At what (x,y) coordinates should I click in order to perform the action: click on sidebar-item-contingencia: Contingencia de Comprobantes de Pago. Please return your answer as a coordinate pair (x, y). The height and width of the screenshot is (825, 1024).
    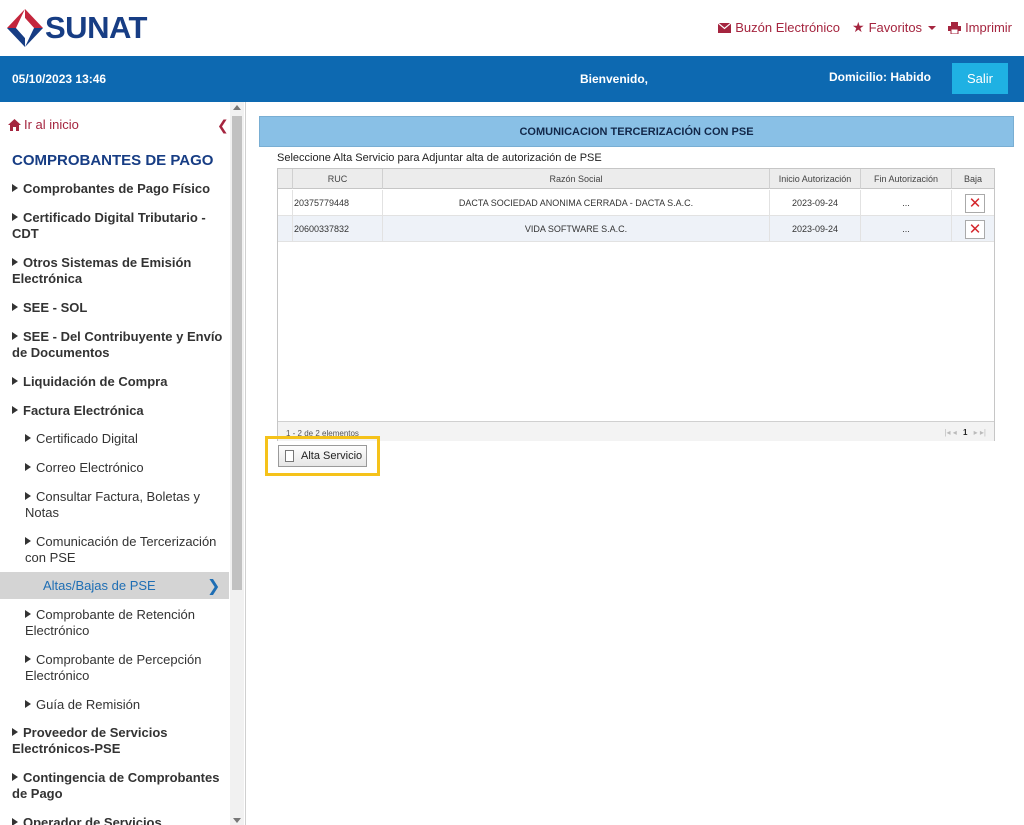
    Looking at the image, I should click on (118, 786).